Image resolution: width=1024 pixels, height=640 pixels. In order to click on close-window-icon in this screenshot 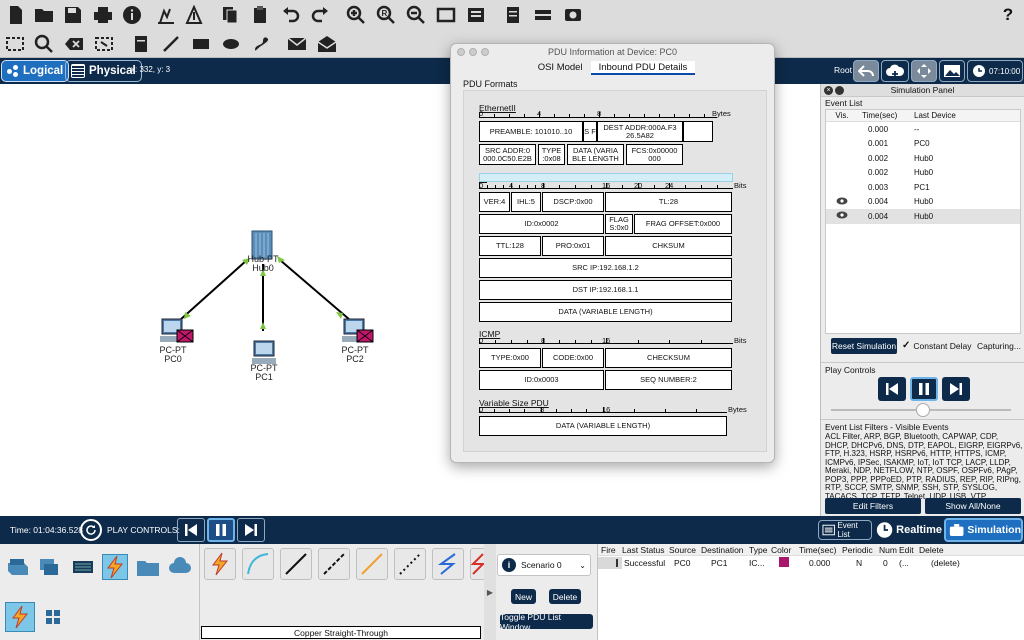, I will do `click(461, 52)`.